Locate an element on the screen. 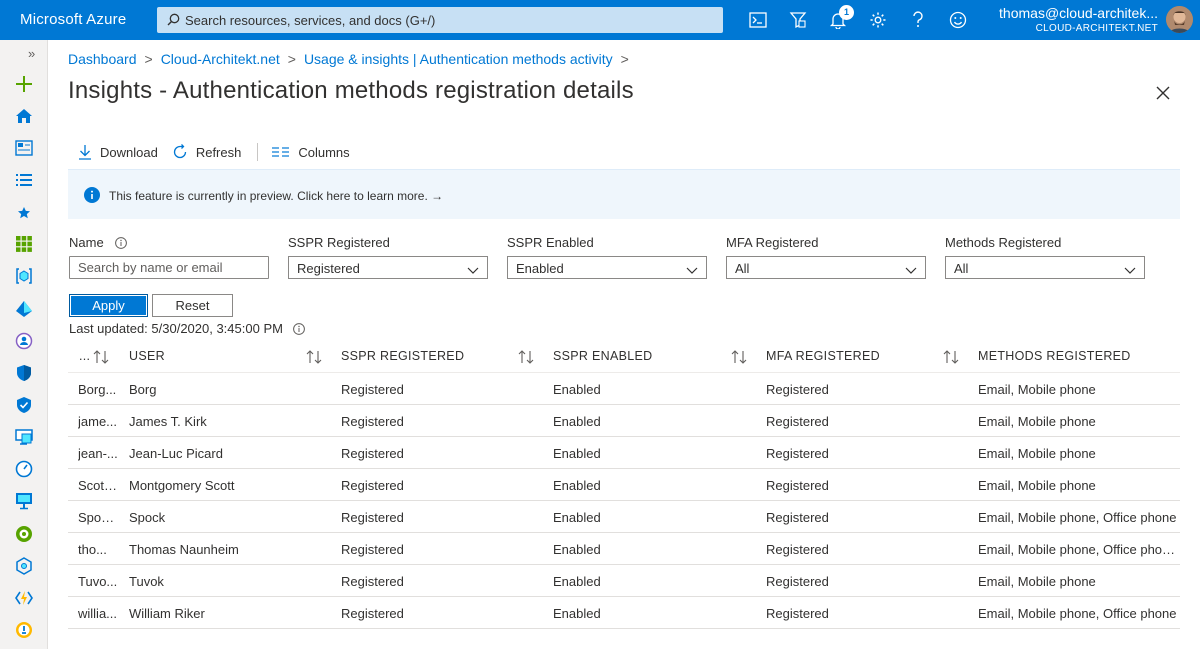  search-input is located at coordinates (450, 20).